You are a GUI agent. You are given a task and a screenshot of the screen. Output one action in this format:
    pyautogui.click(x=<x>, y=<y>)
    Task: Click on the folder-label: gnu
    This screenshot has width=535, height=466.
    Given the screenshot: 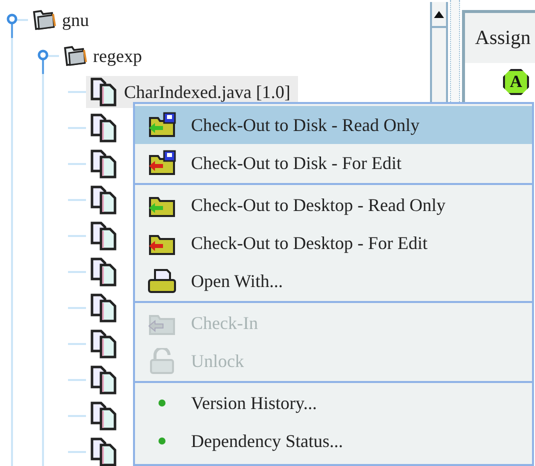 What is the action you would take?
    pyautogui.click(x=75, y=20)
    